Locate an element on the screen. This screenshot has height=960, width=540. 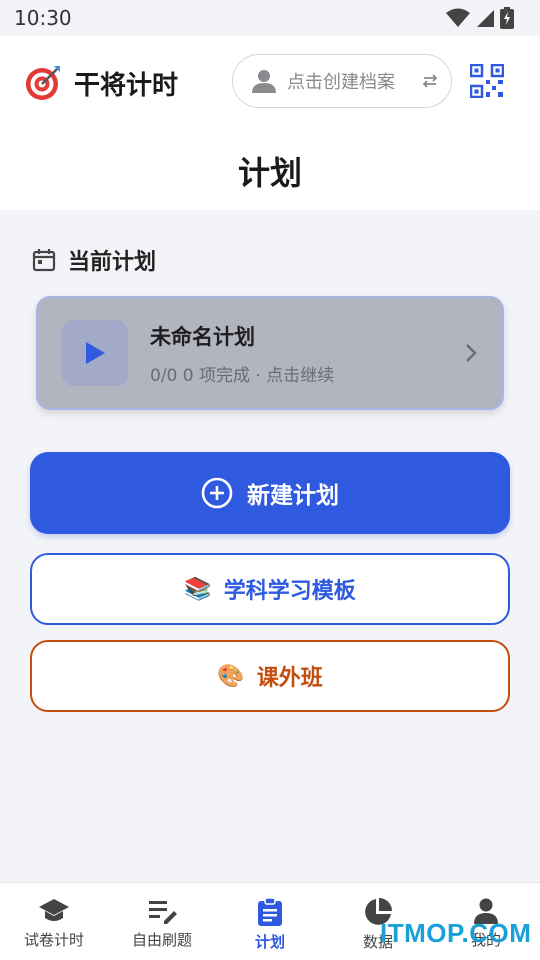
user-icon is located at coordinates (264, 81).